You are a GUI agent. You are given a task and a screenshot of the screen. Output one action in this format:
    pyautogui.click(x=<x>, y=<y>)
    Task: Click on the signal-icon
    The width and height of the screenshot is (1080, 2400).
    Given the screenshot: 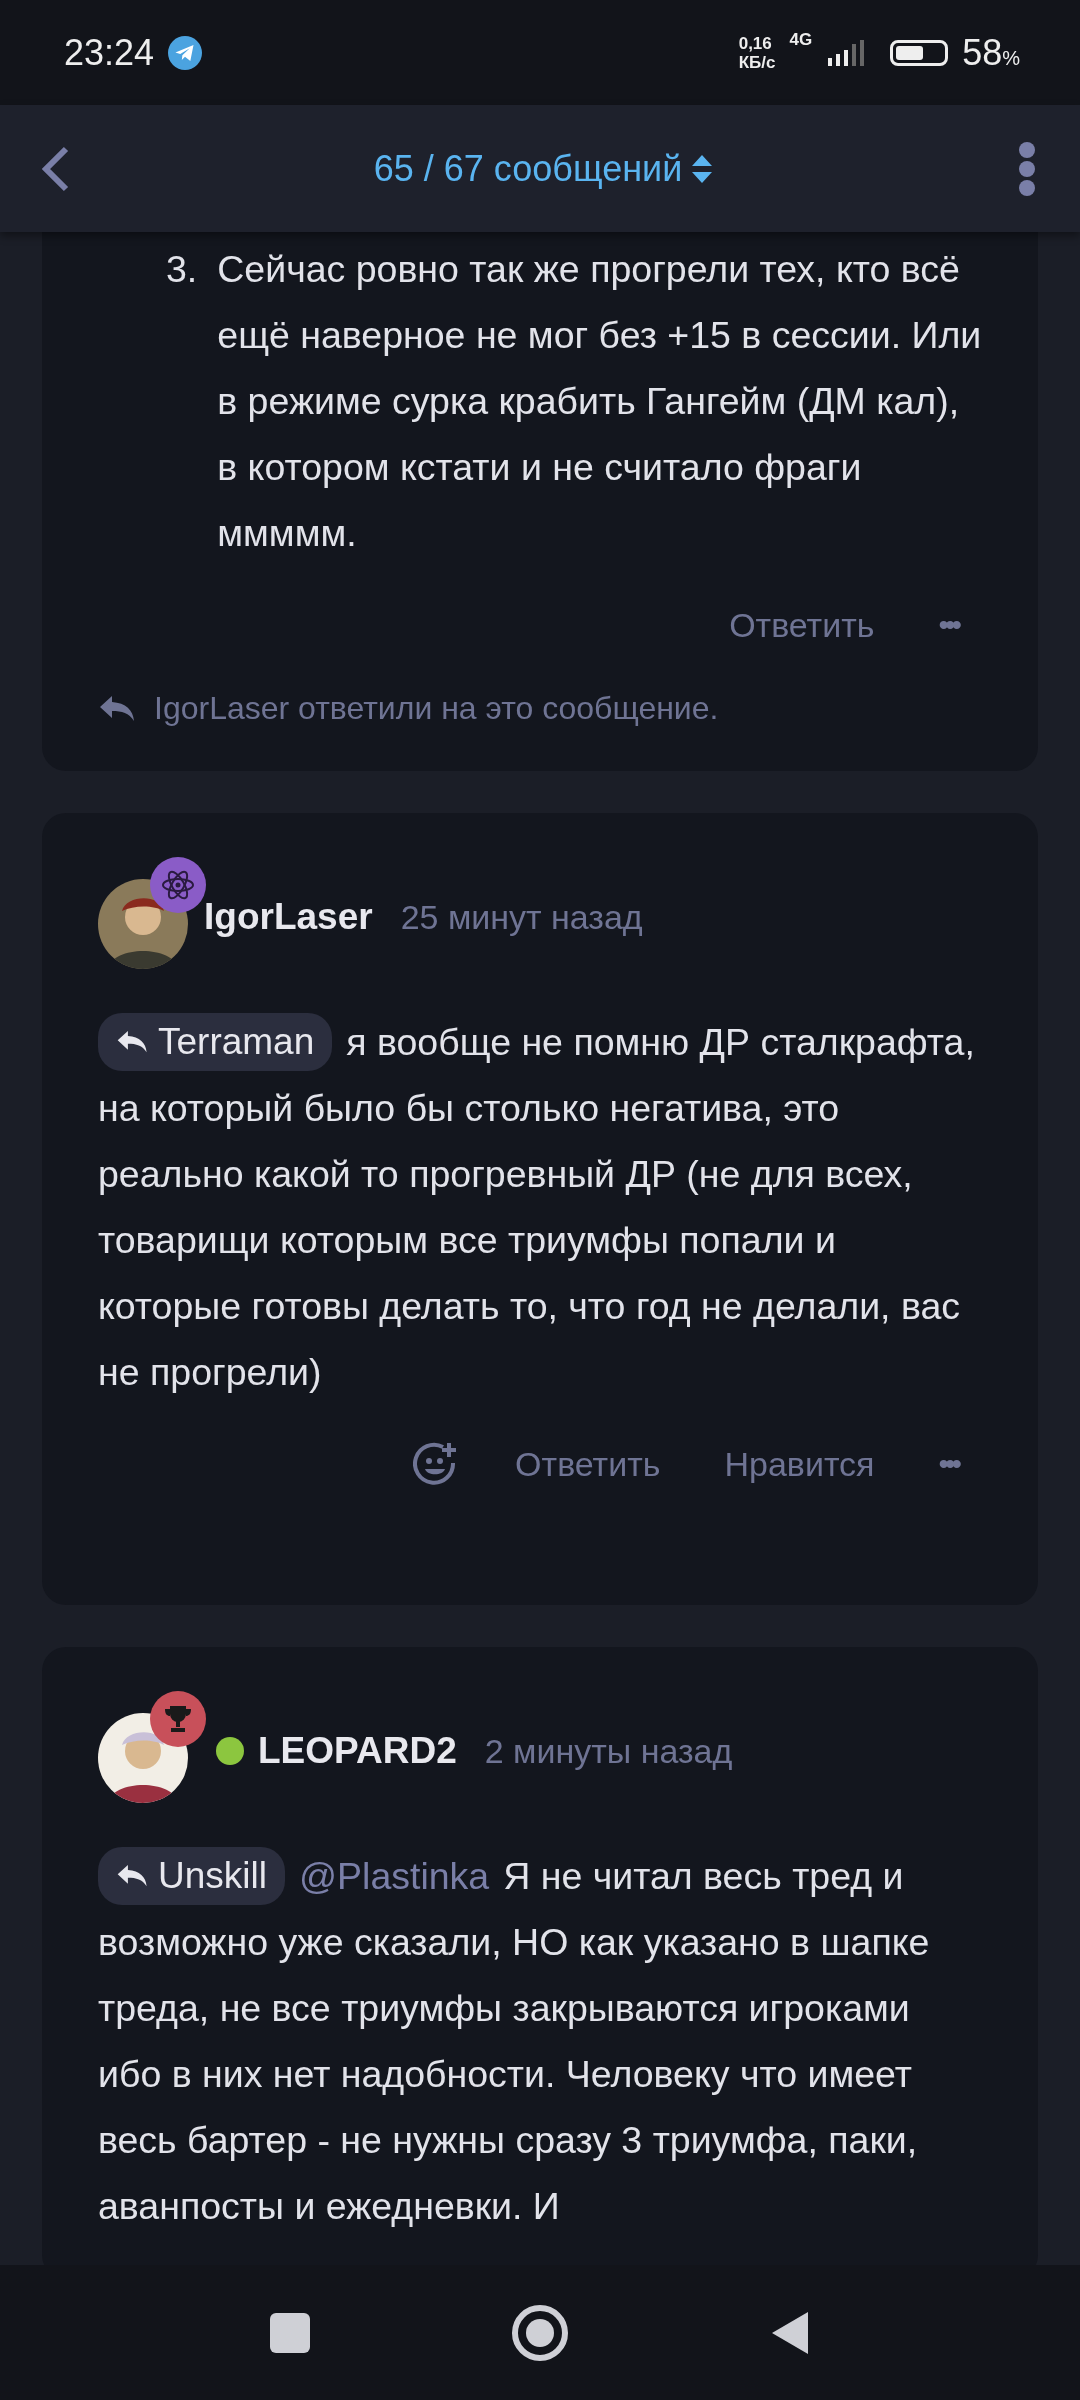 What is the action you would take?
    pyautogui.click(x=846, y=52)
    